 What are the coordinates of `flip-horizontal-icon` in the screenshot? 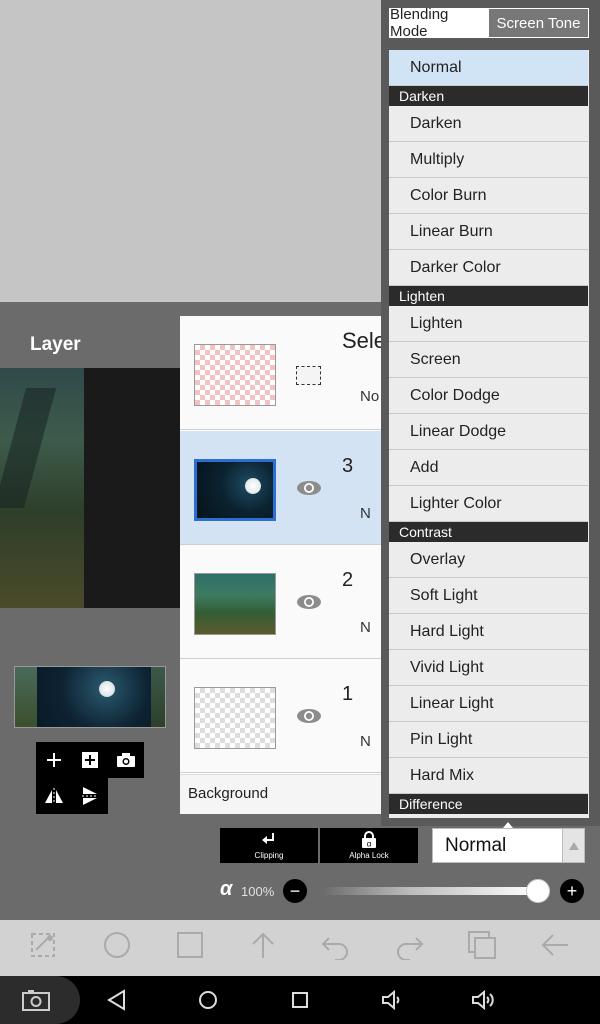 It's located at (54, 796).